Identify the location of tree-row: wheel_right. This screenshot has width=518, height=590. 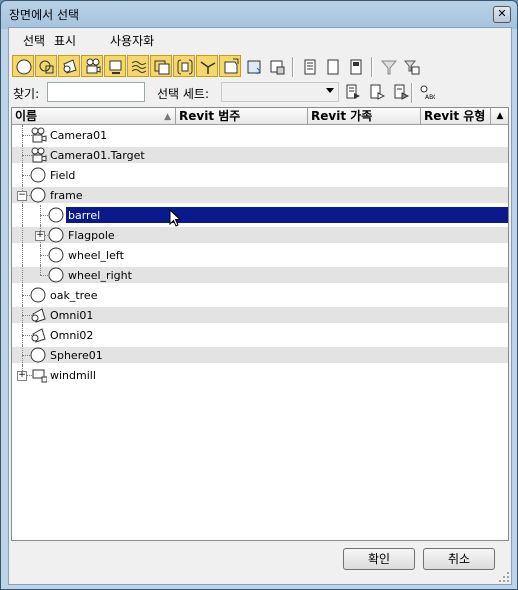
(260, 275).